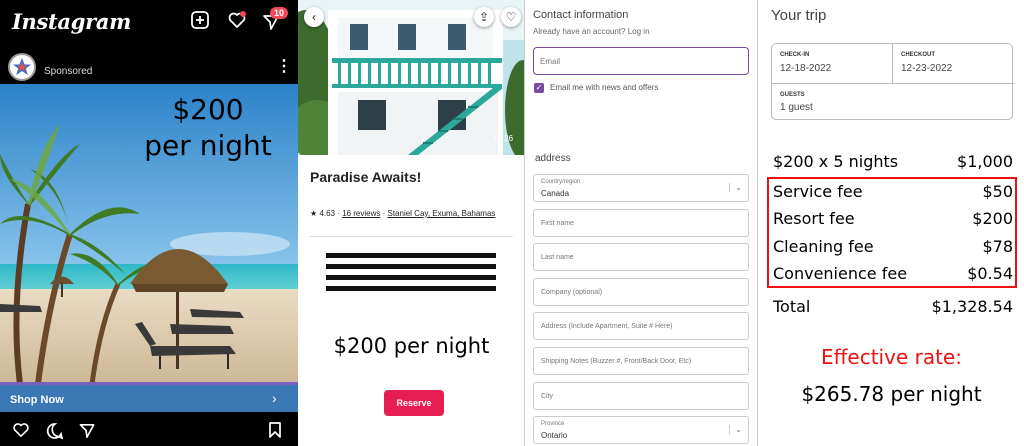  I want to click on reviews-link: 16 reviews, so click(361, 213).